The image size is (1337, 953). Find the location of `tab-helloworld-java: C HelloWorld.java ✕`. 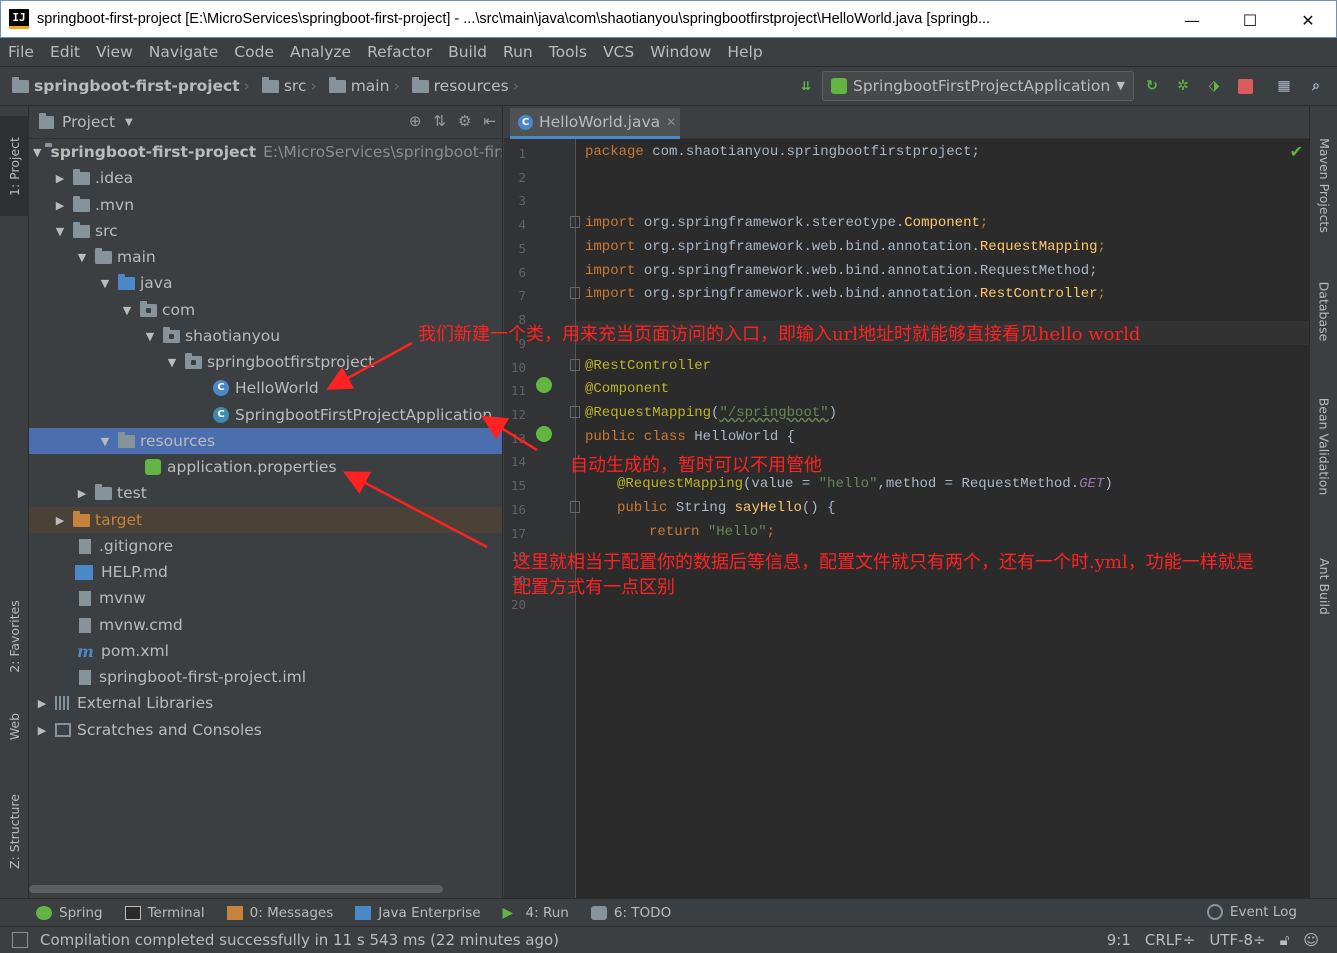

tab-helloworld-java: C HelloWorld.java ✕ is located at coordinates (595, 123).